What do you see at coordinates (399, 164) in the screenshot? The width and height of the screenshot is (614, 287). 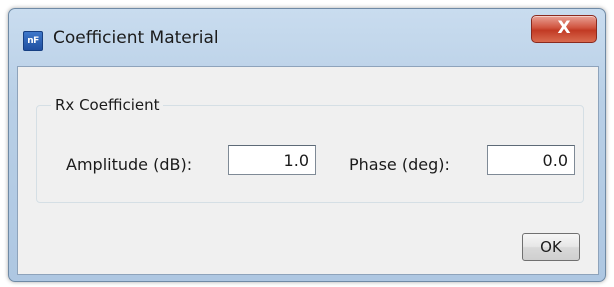 I see `phase-label: Phase (deg):` at bounding box center [399, 164].